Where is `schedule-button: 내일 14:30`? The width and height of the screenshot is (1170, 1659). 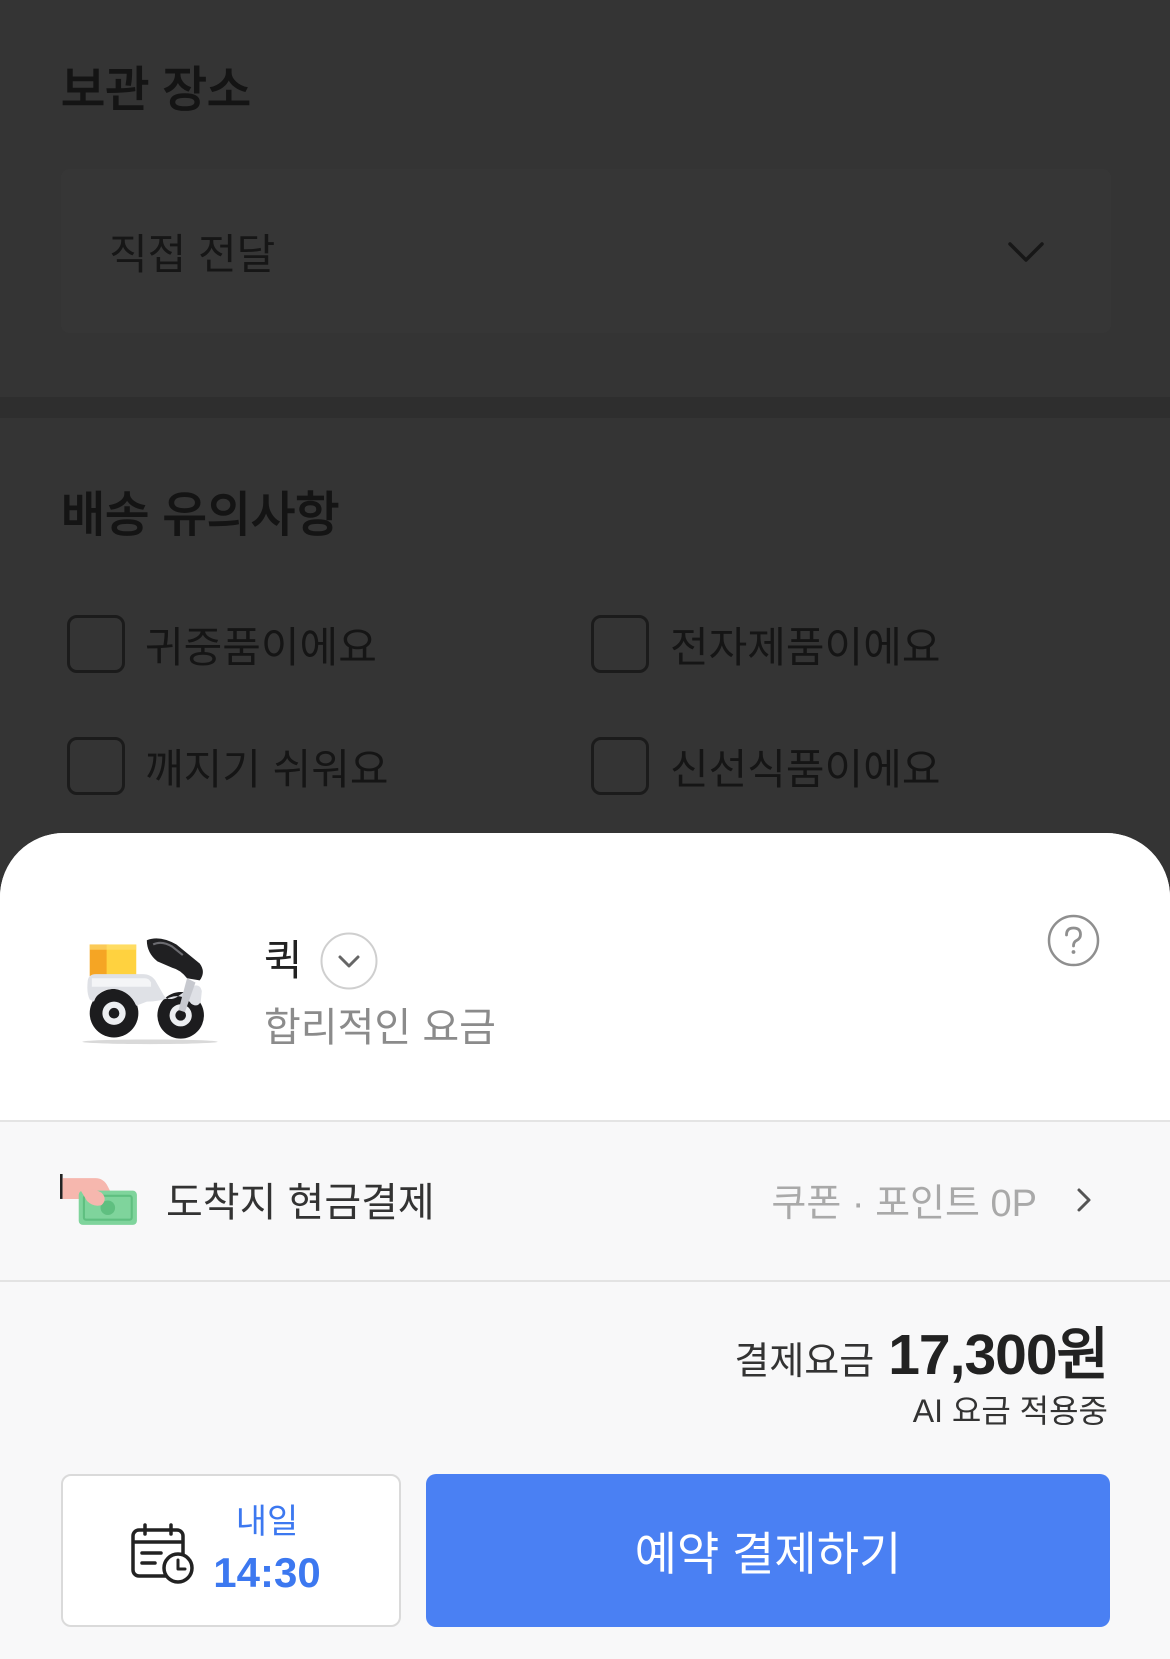 schedule-button: 내일 14:30 is located at coordinates (231, 1550).